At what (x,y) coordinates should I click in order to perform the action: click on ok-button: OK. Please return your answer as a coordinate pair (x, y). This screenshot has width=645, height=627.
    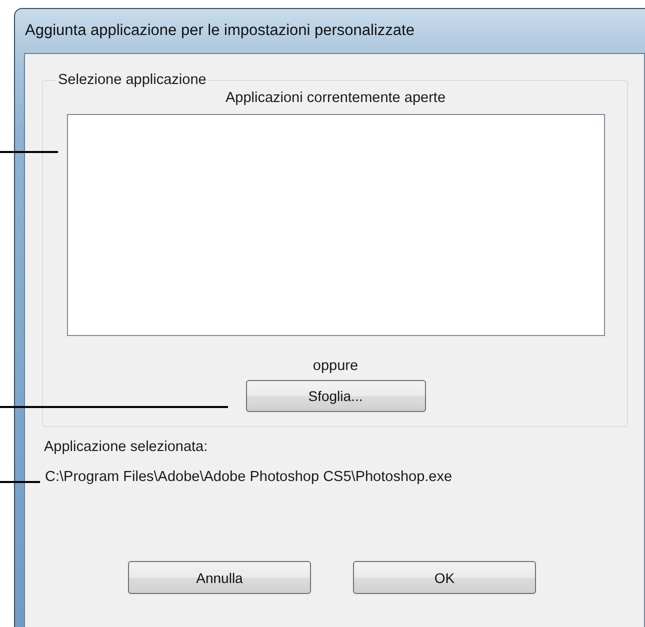
    Looking at the image, I should click on (444, 577).